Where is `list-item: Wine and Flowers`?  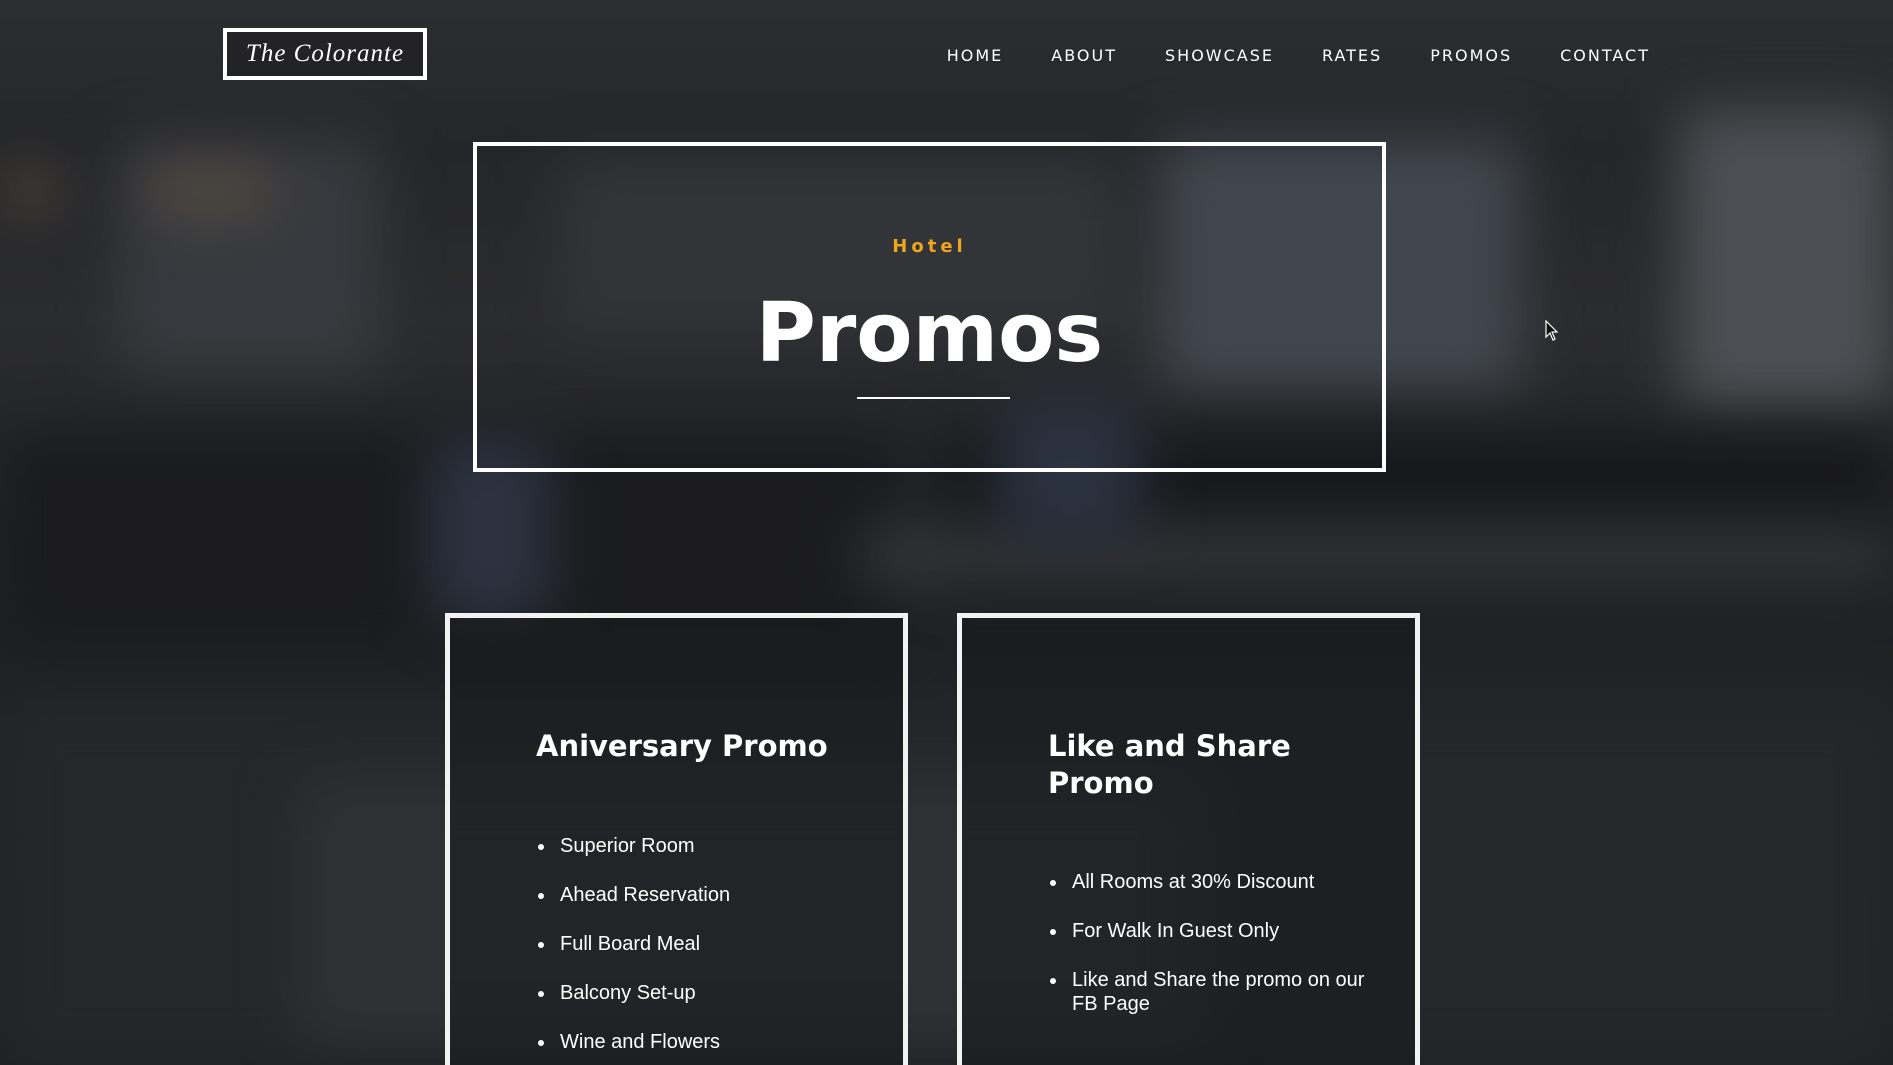
list-item: Wine and Flowers is located at coordinates (706, 1042).